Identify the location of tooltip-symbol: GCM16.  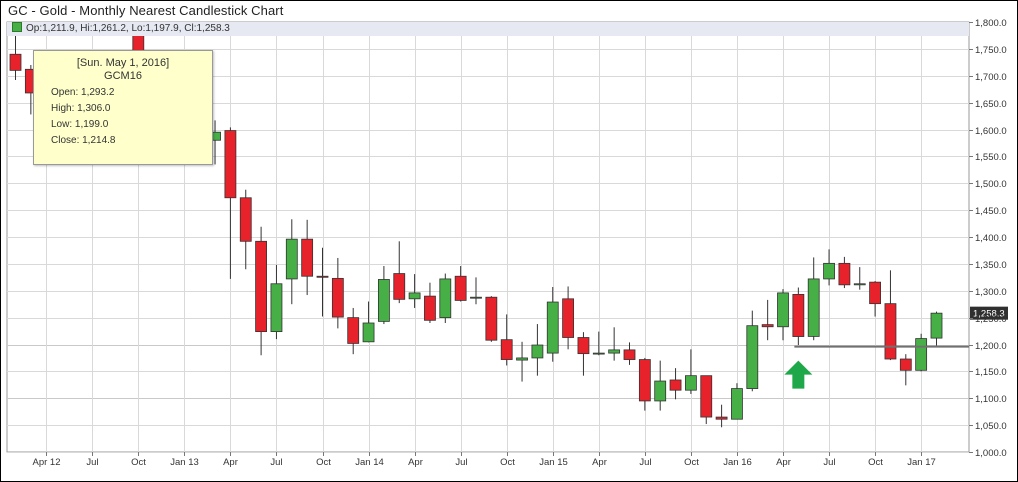
(123, 76).